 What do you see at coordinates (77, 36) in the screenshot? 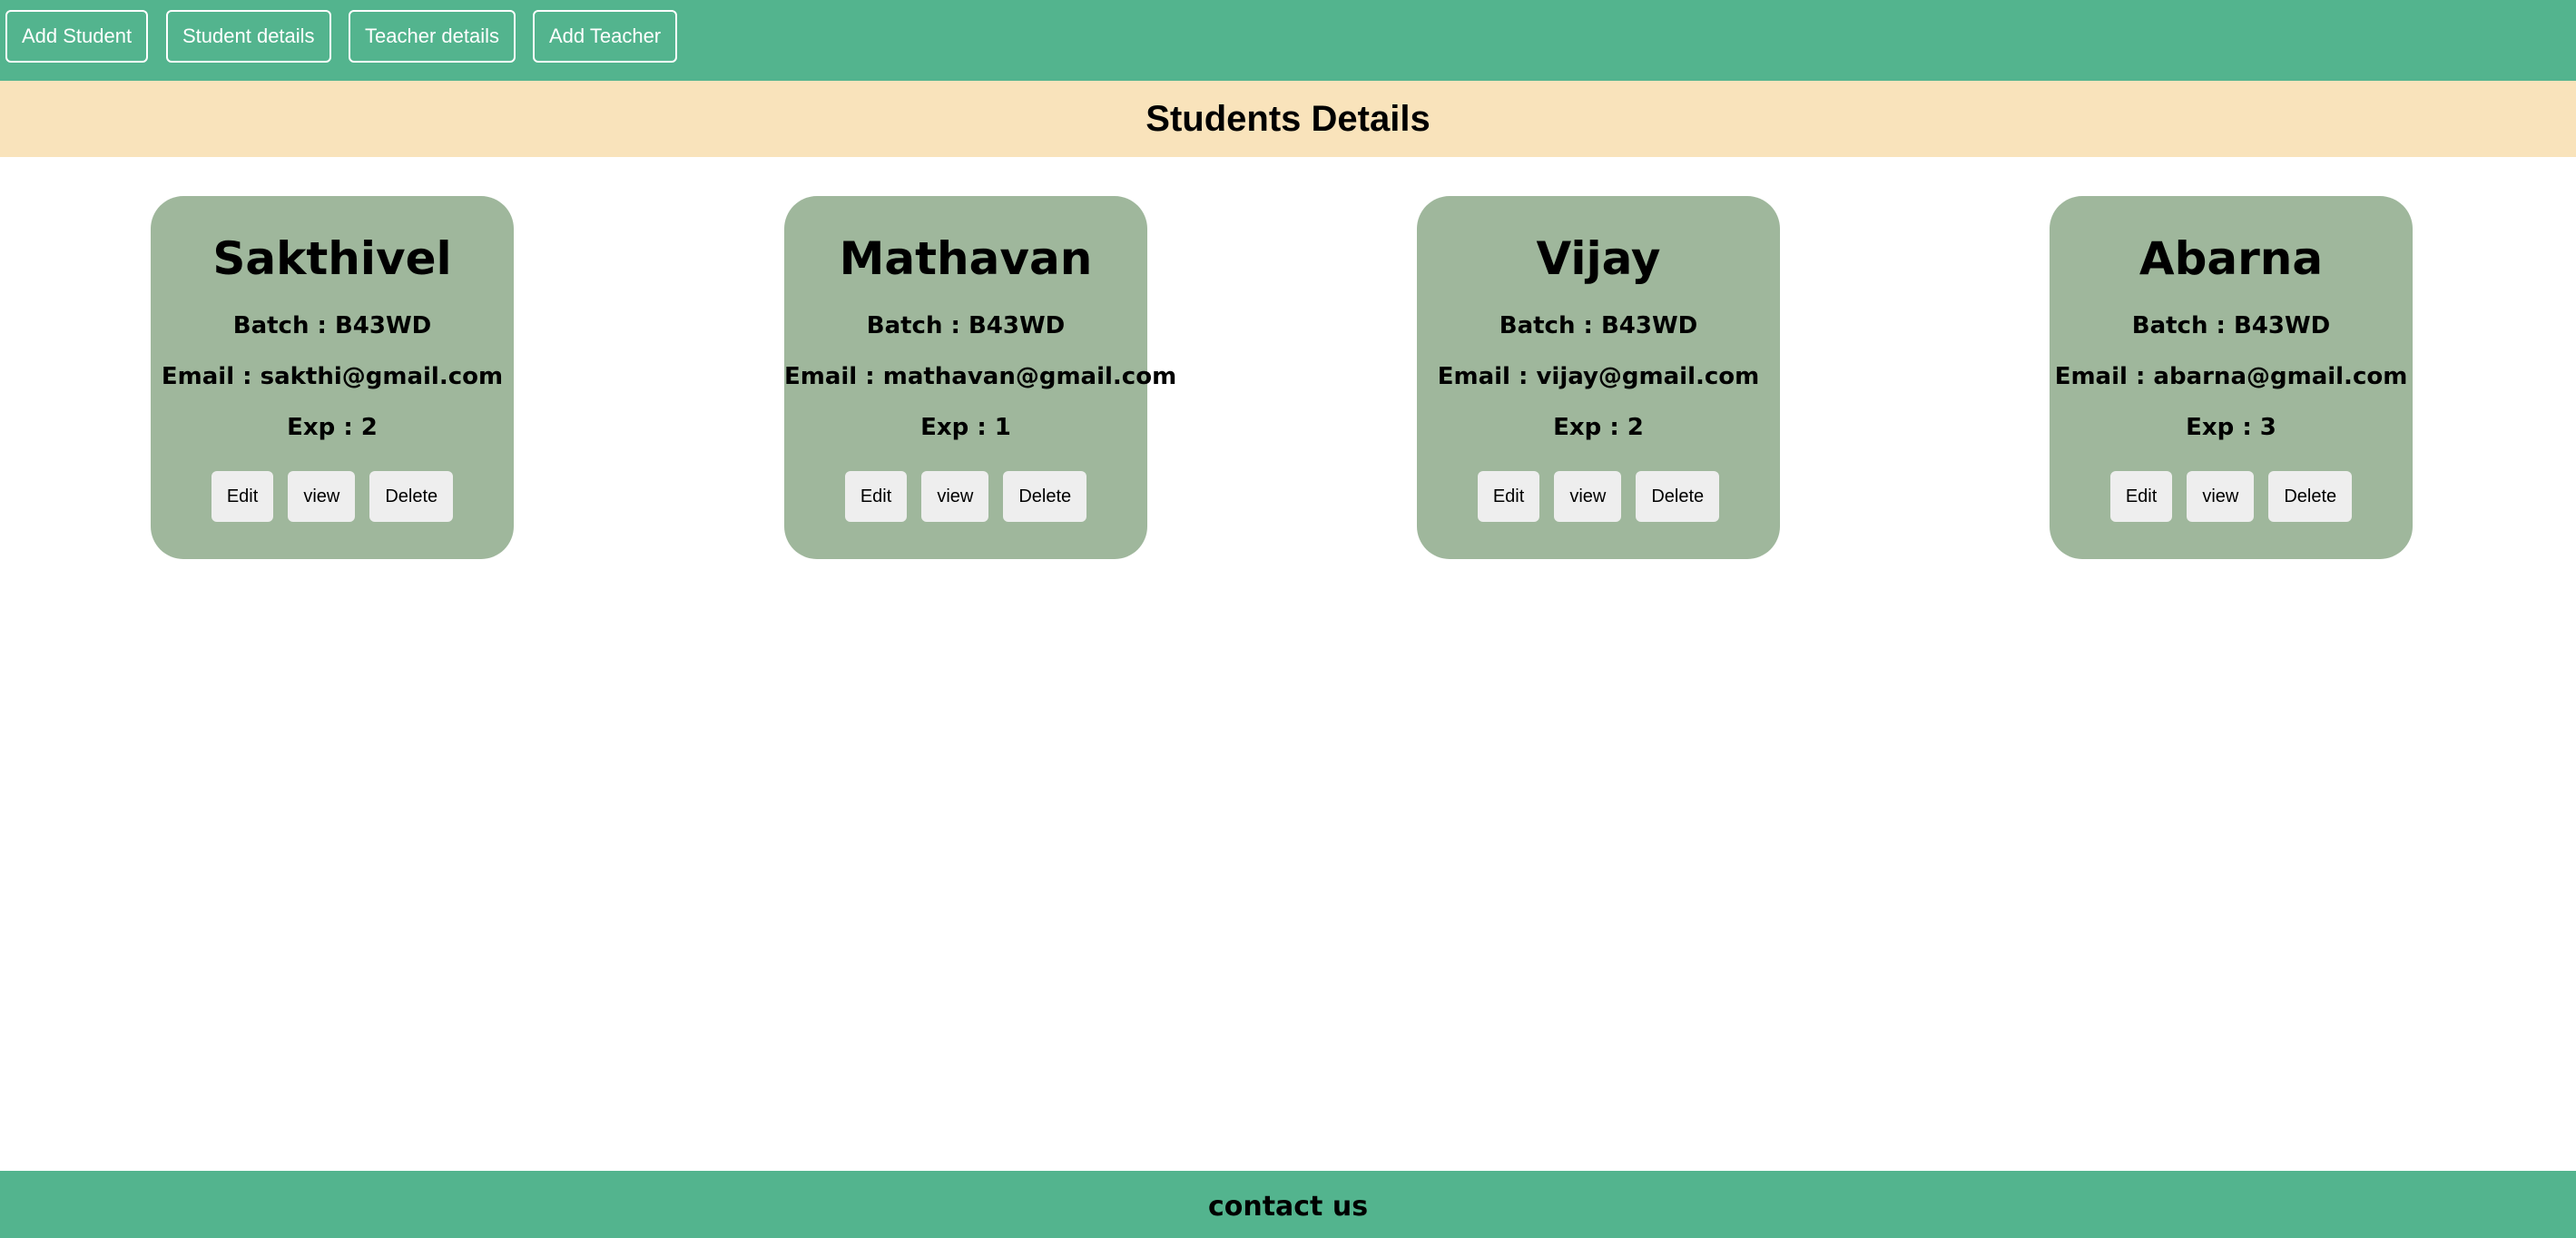
I see `add-student-button: Add Student` at bounding box center [77, 36].